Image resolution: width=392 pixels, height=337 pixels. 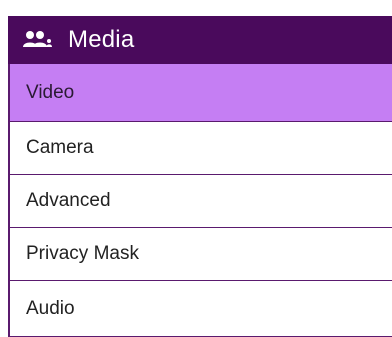 What do you see at coordinates (82, 253) in the screenshot?
I see `menu-item-label: Privacy Mask` at bounding box center [82, 253].